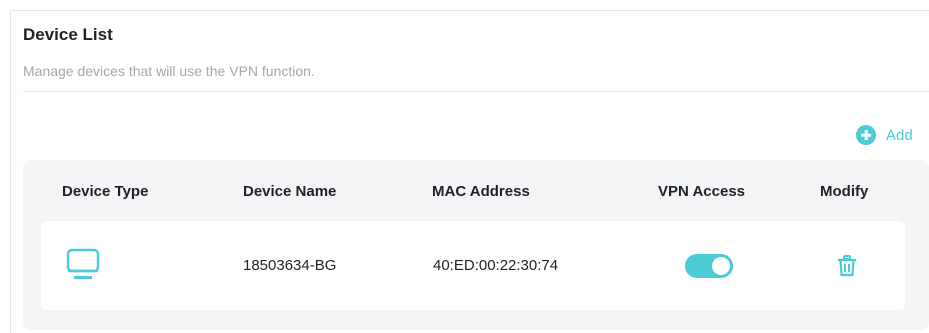 This screenshot has width=929, height=333. What do you see at coordinates (481, 191) in the screenshot?
I see `column-header-mac-address: MAC Address` at bounding box center [481, 191].